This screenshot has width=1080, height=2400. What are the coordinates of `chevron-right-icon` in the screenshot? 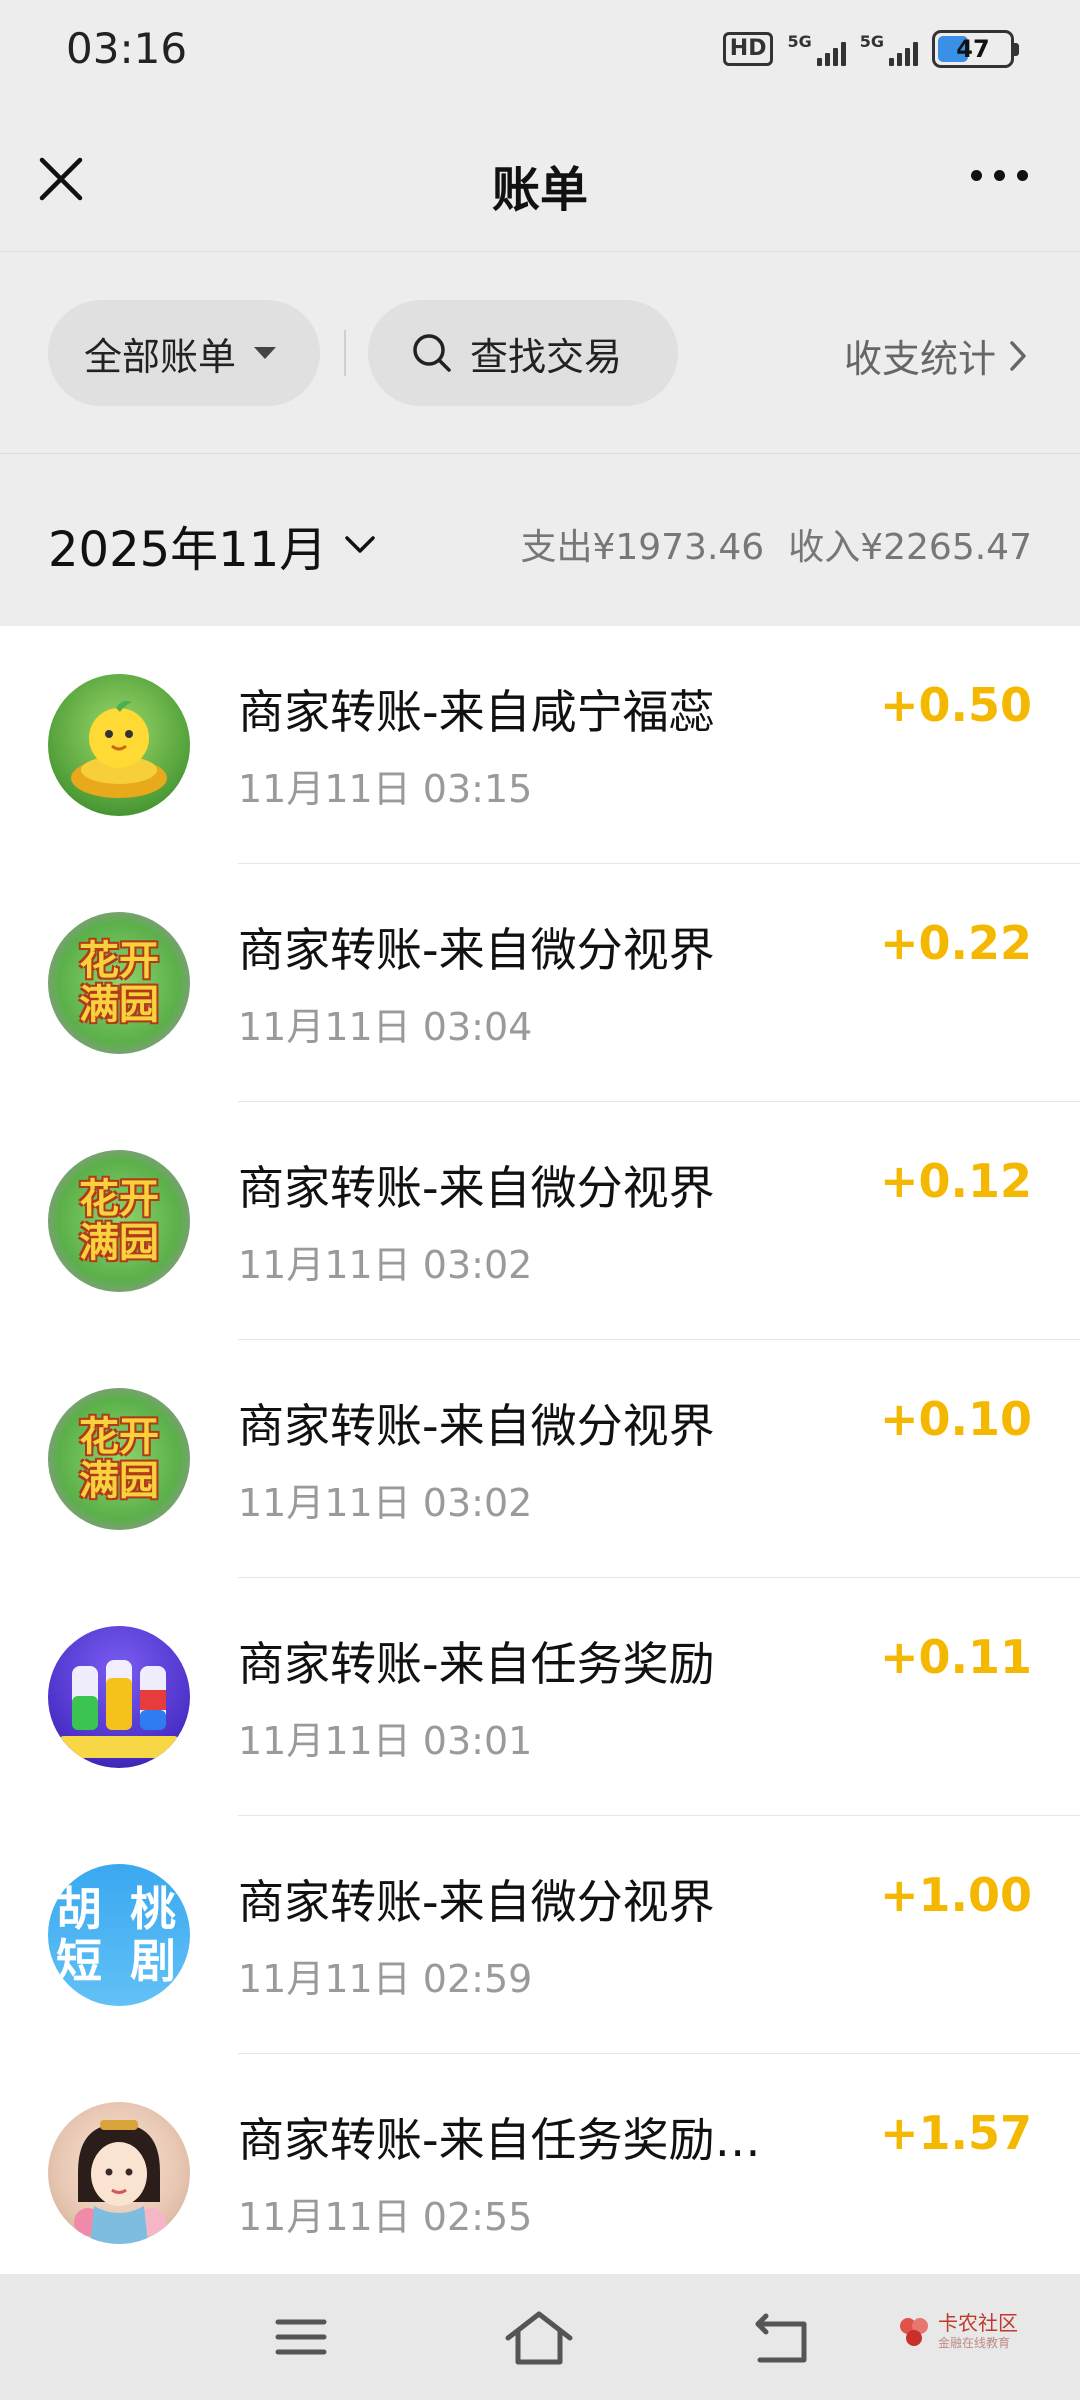 It's located at (1018, 355).